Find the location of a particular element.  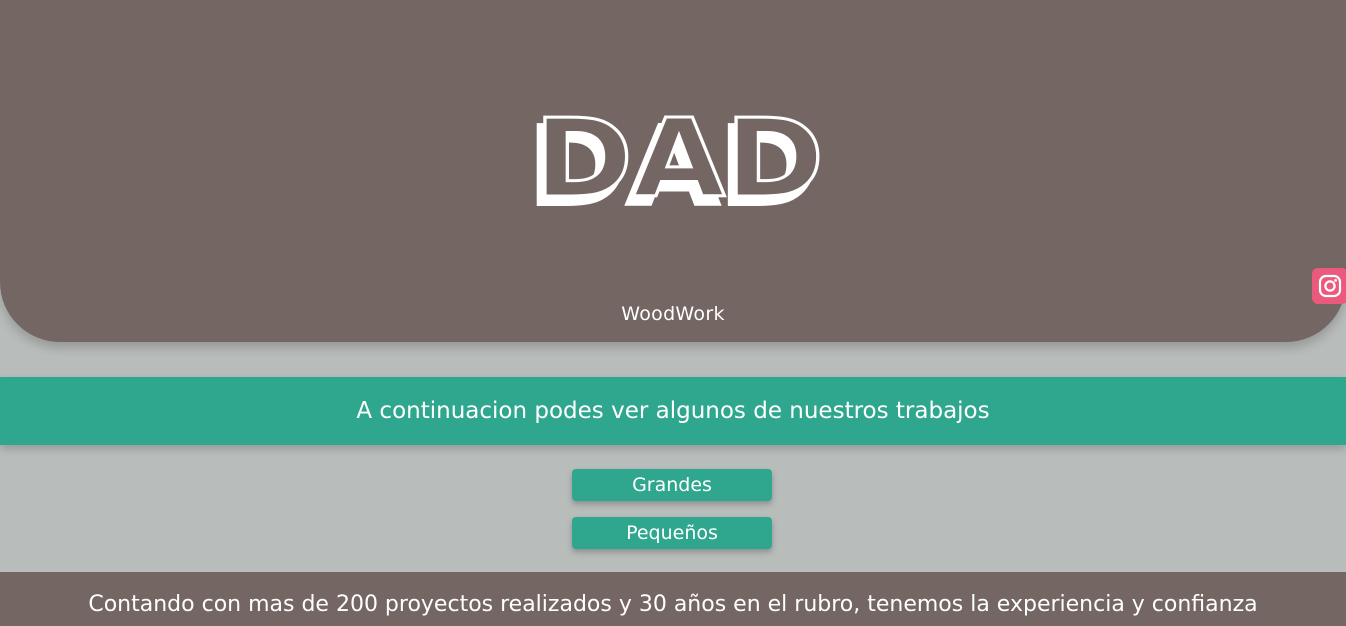

logo-graphic: DAD DAD is located at coordinates (677, 156).